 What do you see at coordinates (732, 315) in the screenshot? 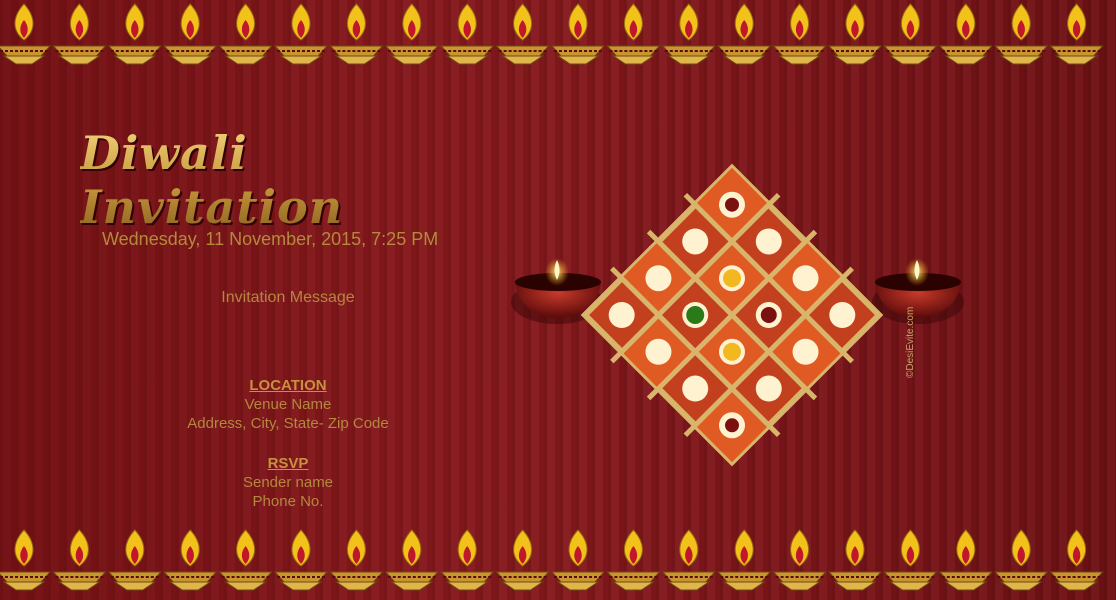
I see `rangoli-lattice` at bounding box center [732, 315].